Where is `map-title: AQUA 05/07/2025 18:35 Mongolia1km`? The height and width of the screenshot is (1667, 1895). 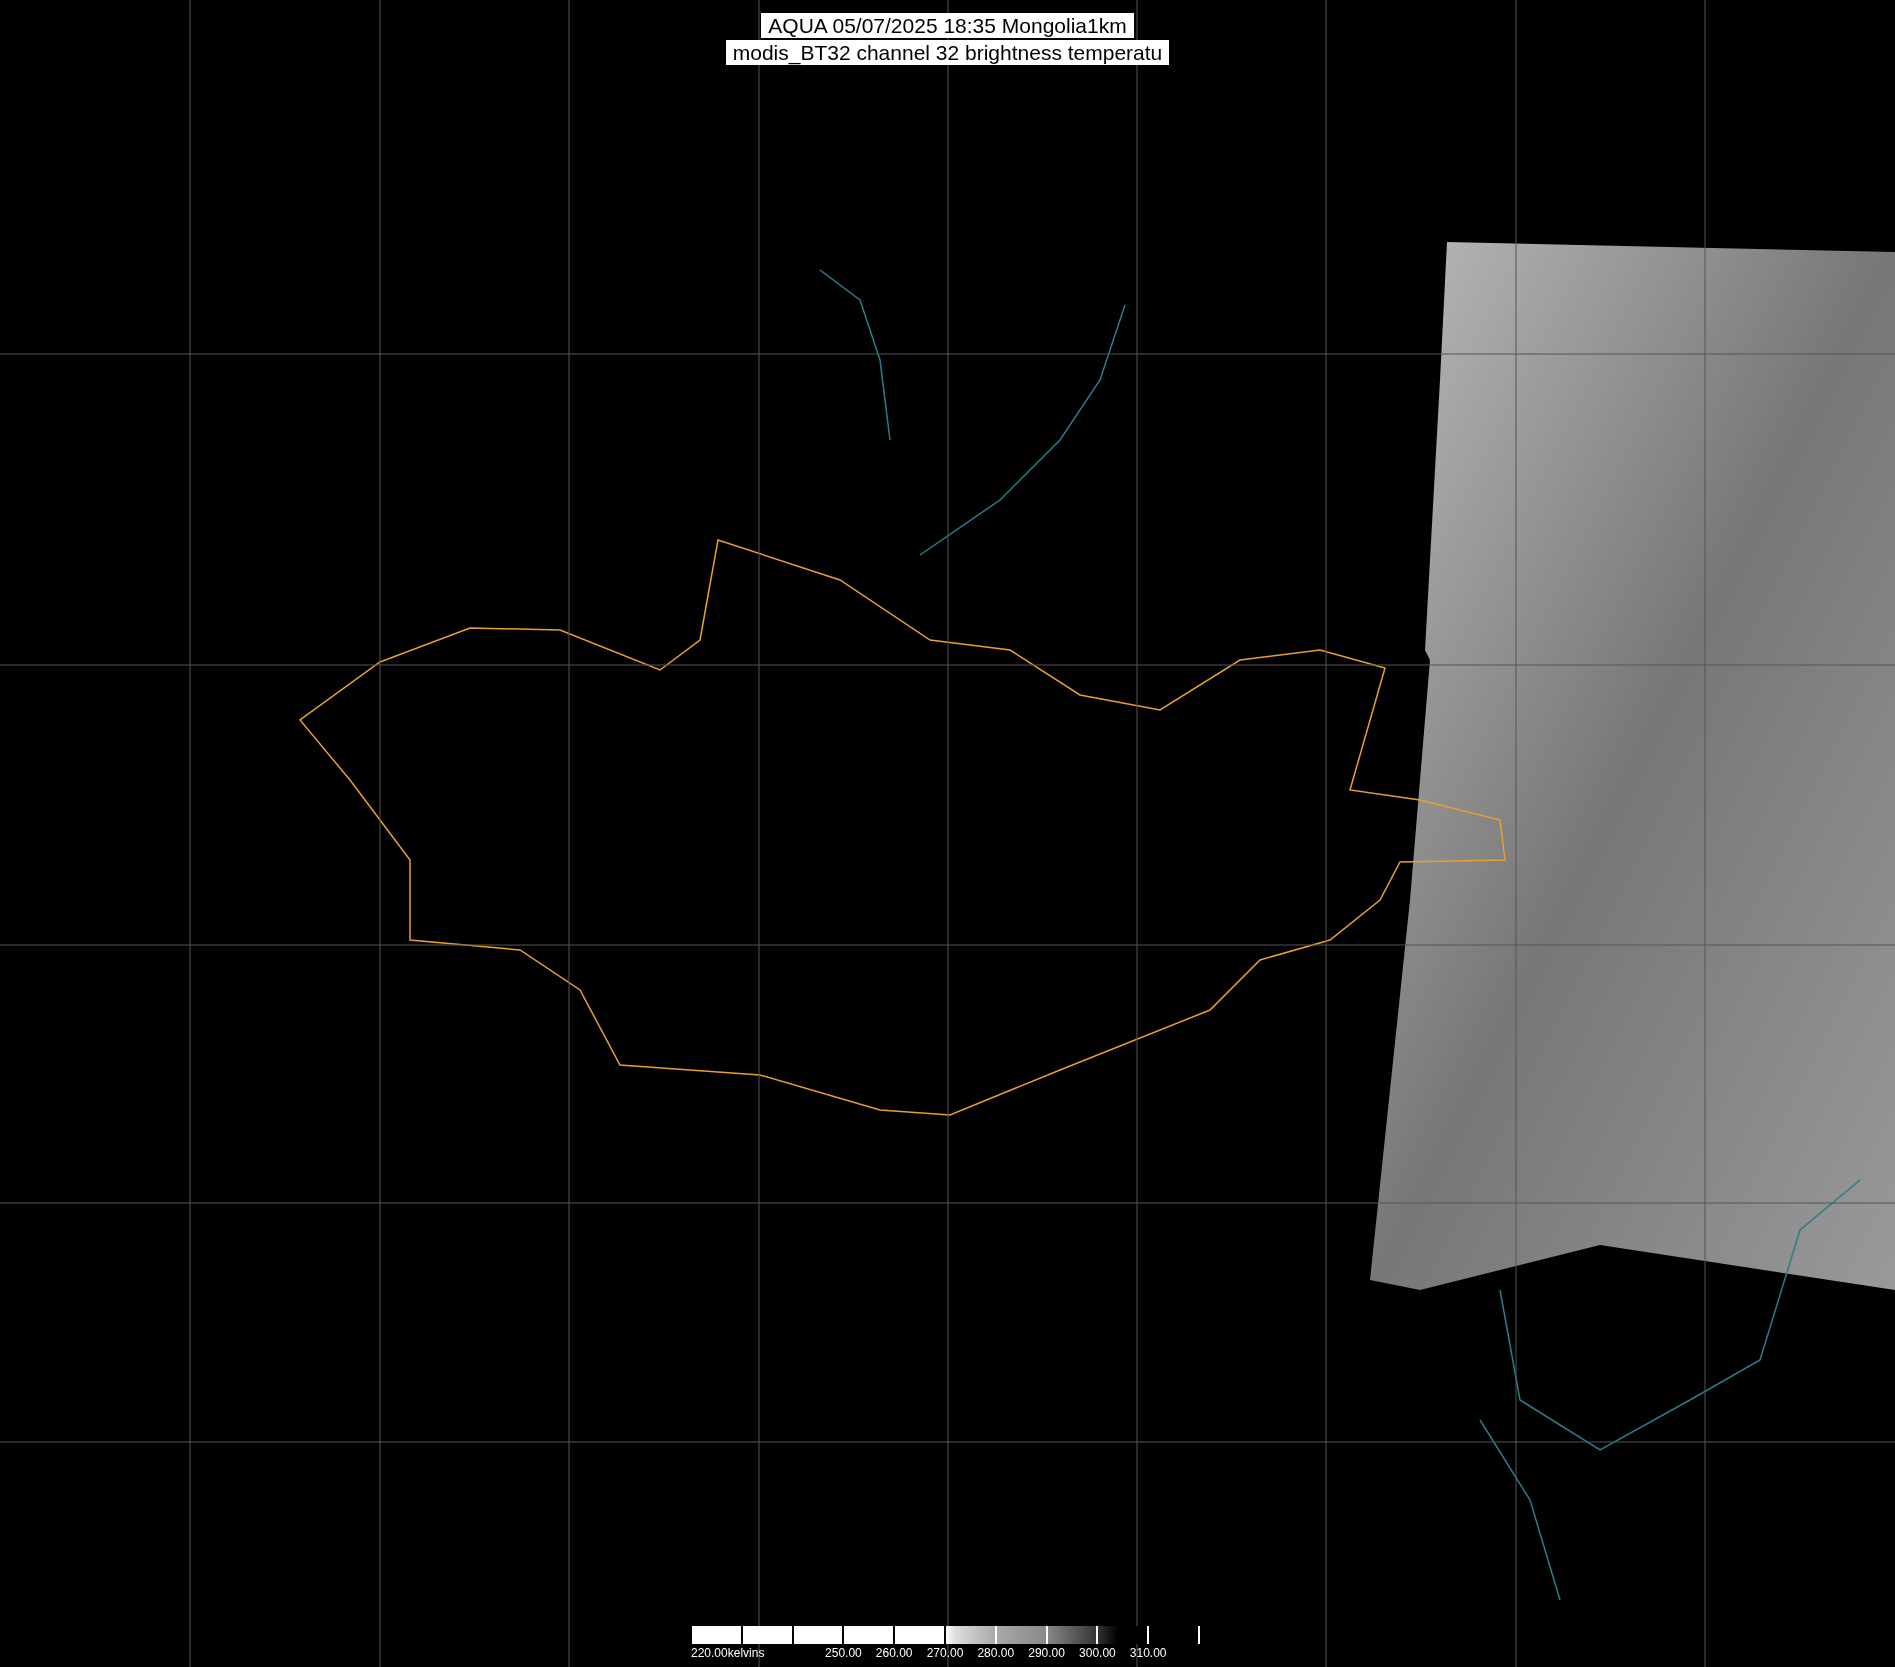
map-title: AQUA 05/07/2025 18:35 Mongolia1km is located at coordinates (947, 25).